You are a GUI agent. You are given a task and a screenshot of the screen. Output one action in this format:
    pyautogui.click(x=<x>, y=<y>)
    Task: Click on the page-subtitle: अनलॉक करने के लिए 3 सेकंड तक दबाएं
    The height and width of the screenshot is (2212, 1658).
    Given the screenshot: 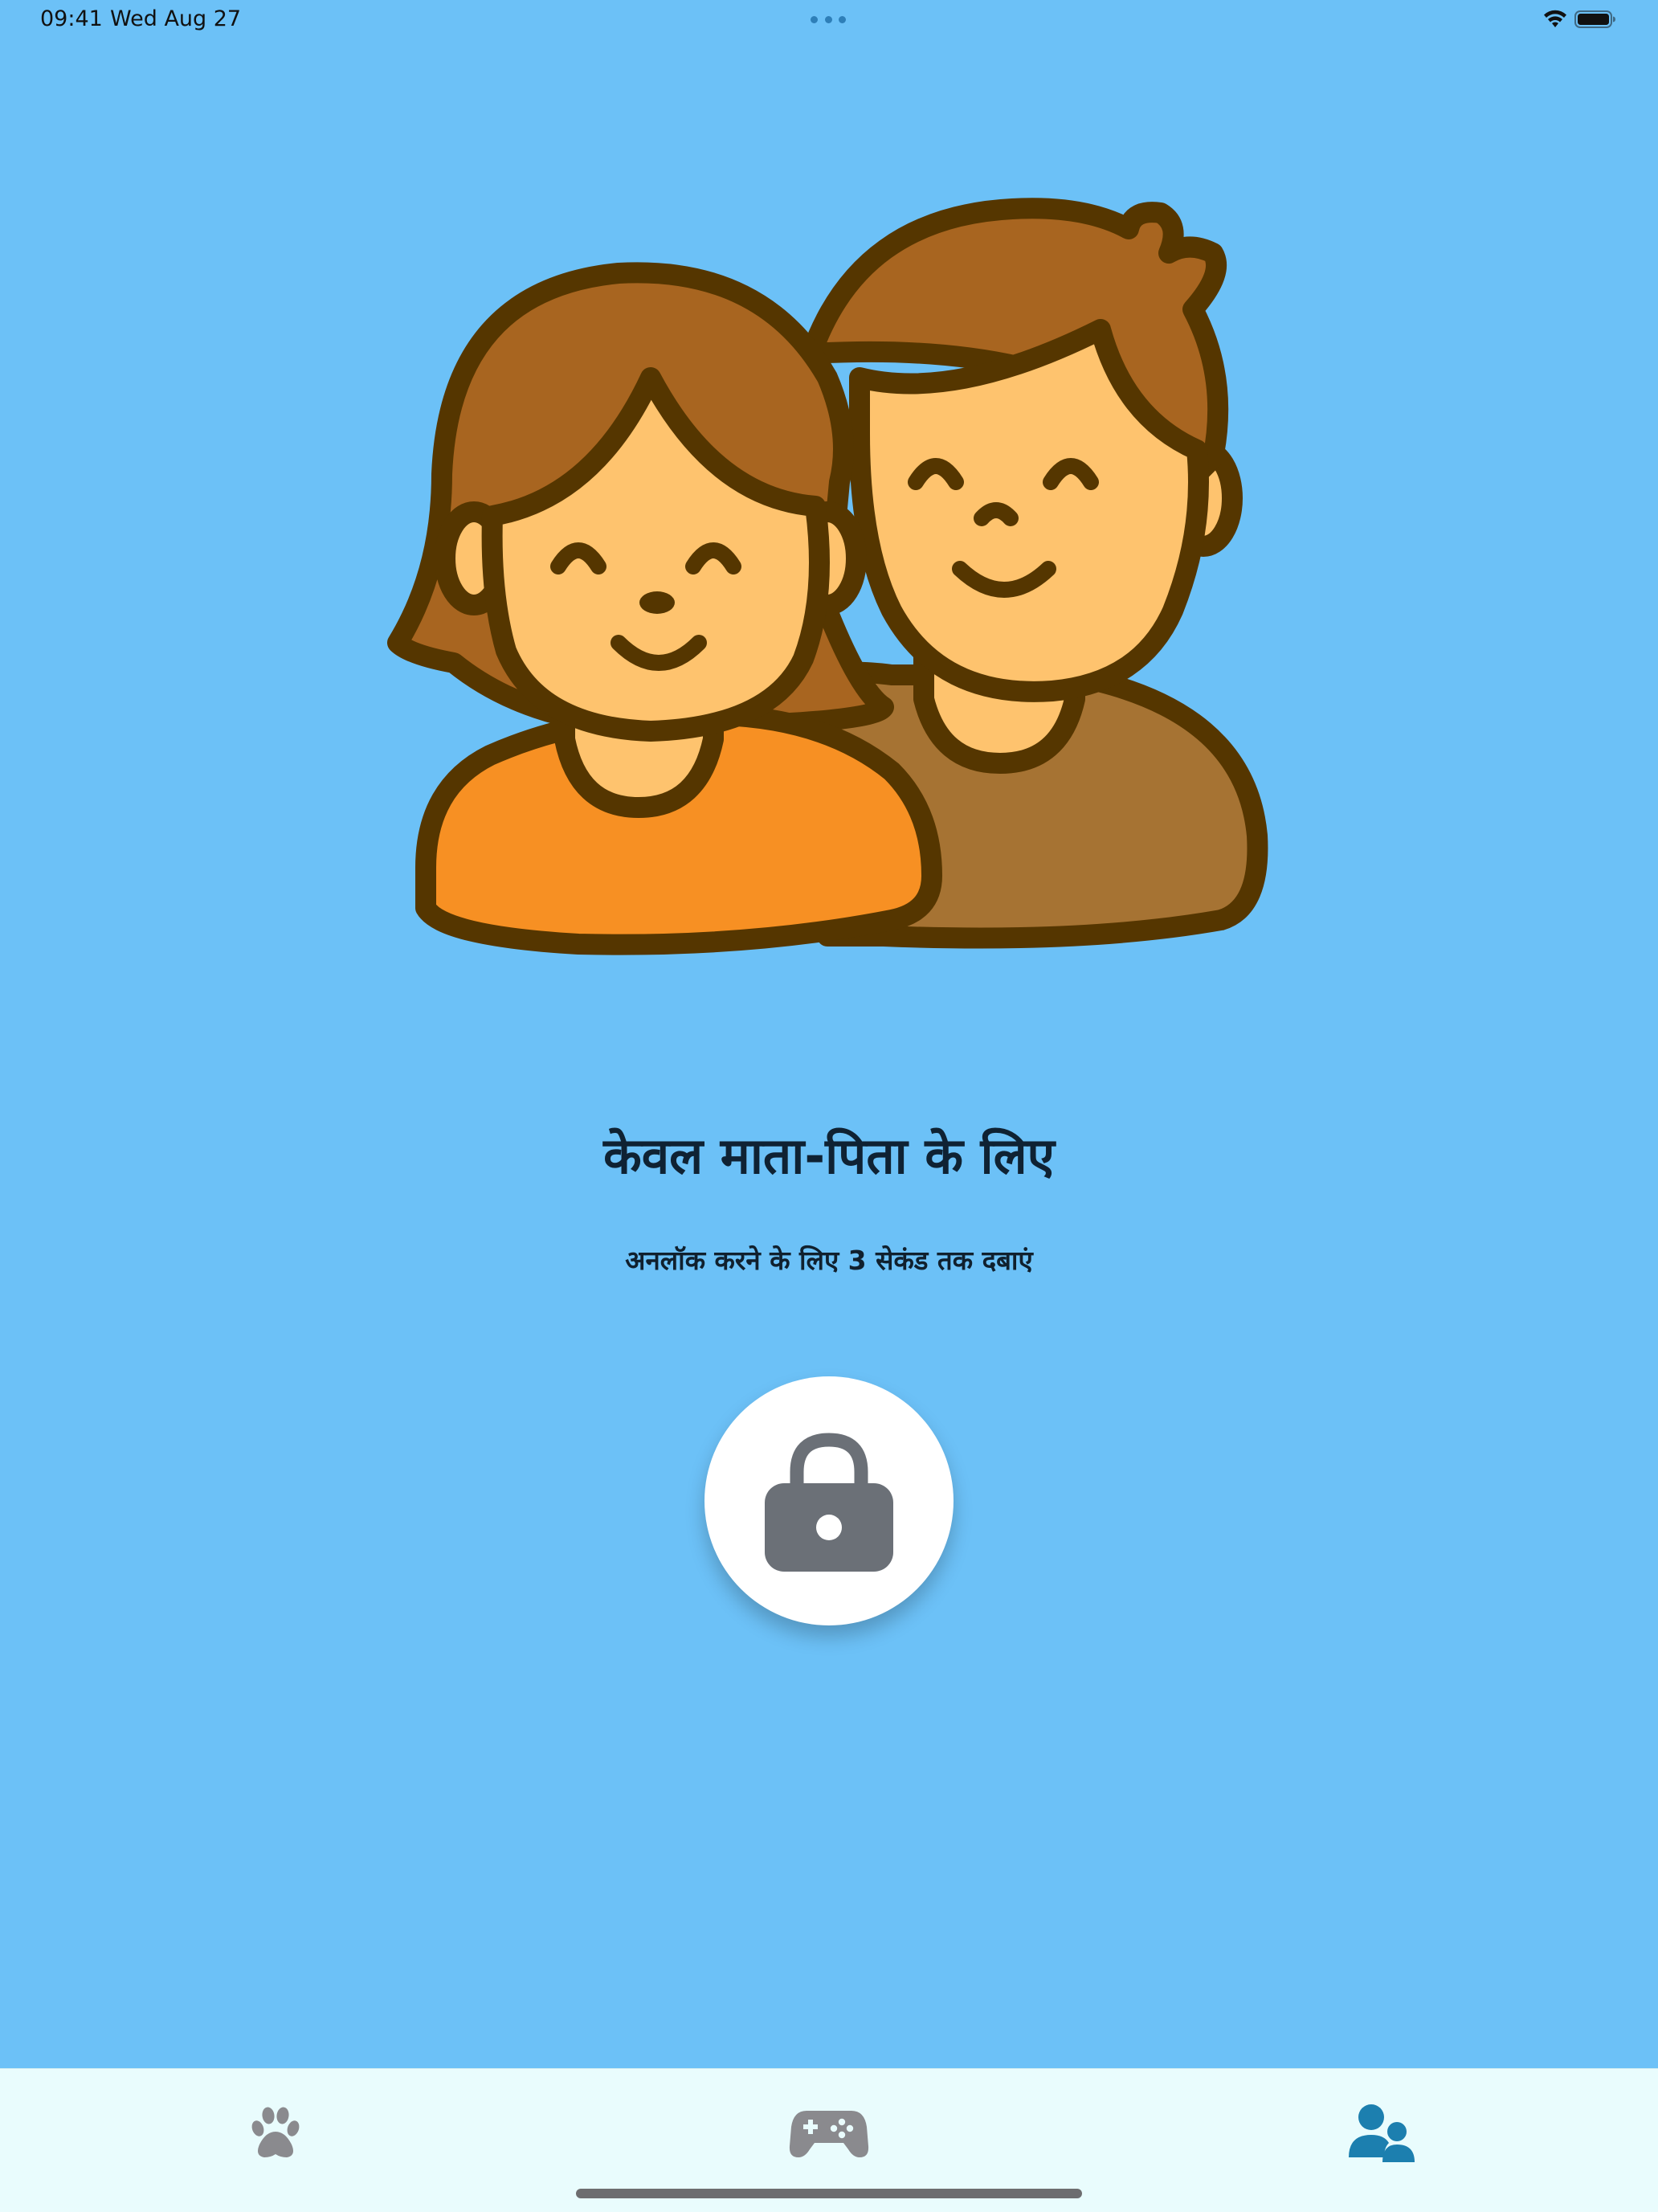 What is the action you would take?
    pyautogui.click(x=829, y=1261)
    